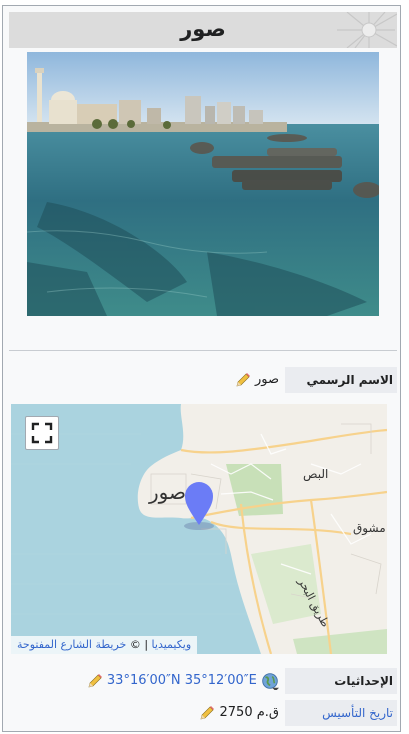  What do you see at coordinates (266, 379) in the screenshot?
I see `official-name-value: صور` at bounding box center [266, 379].